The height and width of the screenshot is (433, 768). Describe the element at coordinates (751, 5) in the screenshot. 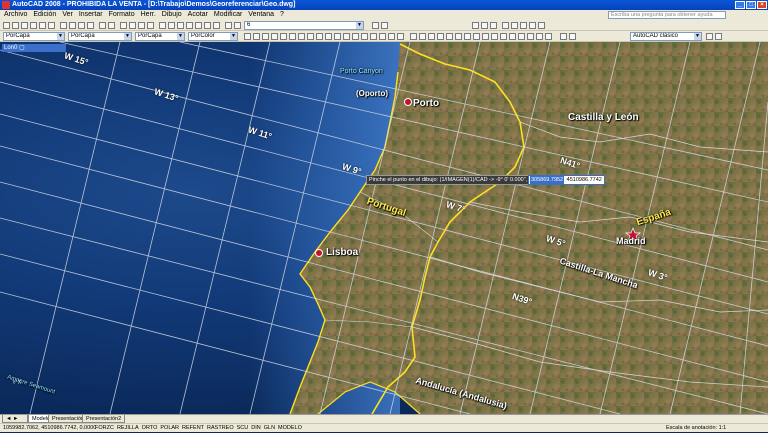

I see `maximize-button: □` at that location.